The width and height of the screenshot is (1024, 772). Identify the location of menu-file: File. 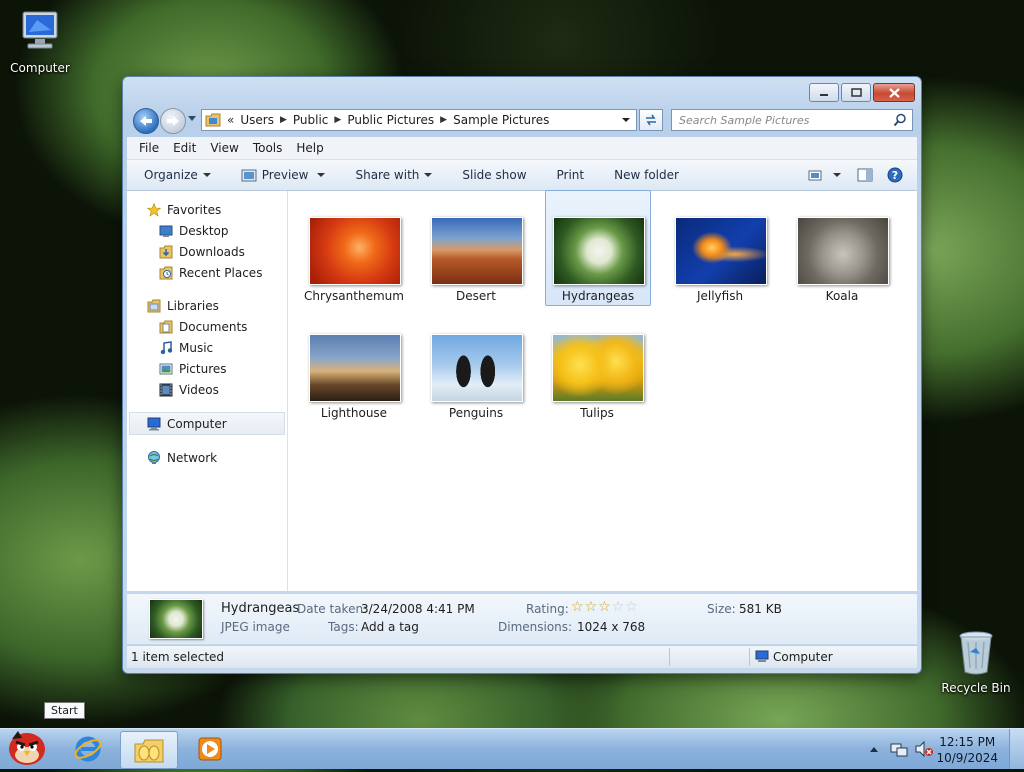
(146, 148).